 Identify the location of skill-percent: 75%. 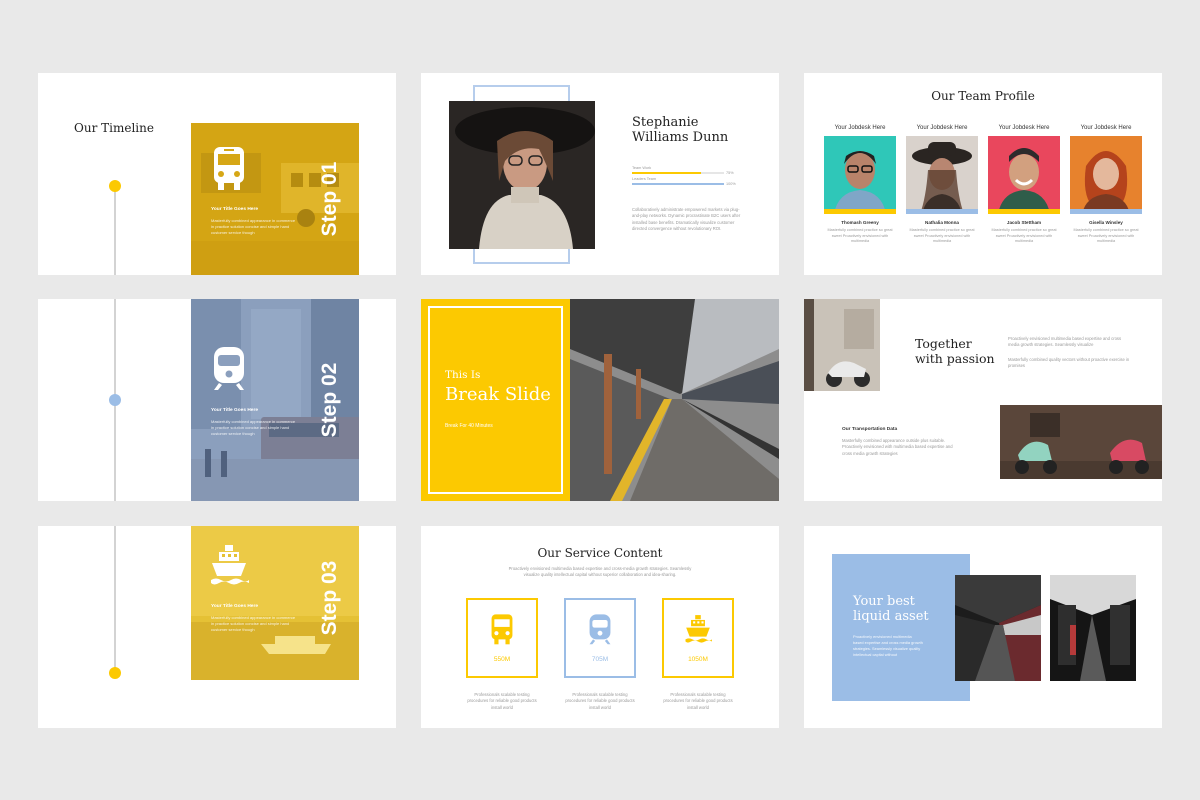
(730, 173).